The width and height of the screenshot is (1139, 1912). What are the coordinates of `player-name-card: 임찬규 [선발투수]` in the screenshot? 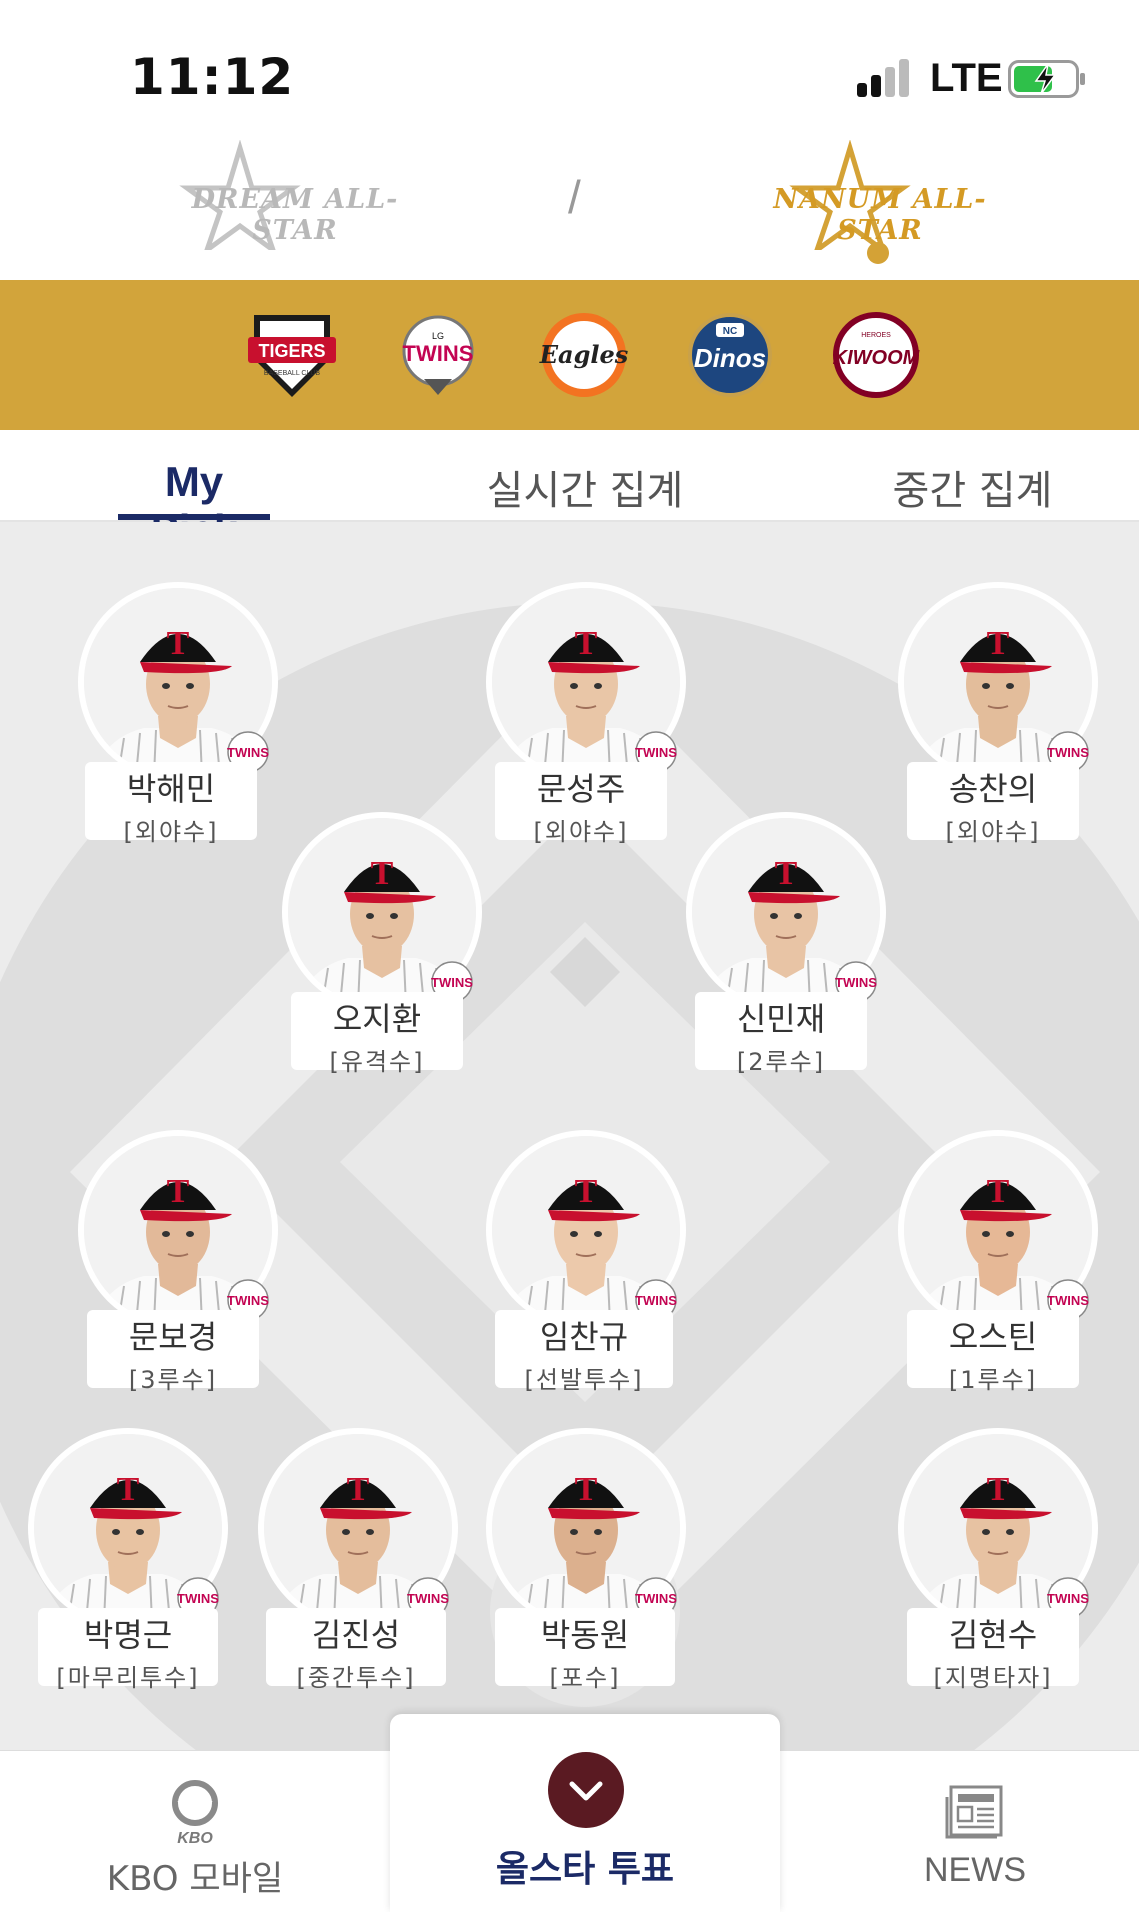 It's located at (584, 1352).